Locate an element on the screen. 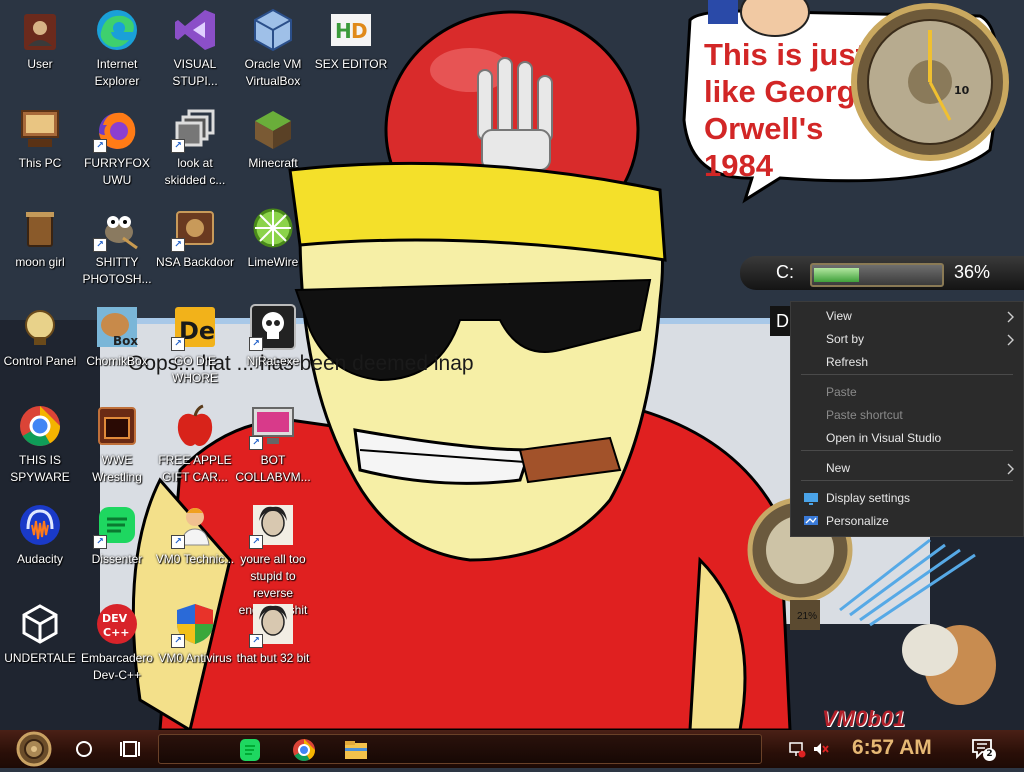 The image size is (1024, 772). desktop-icon-minecraft: Minecraft is located at coordinates (273, 138).